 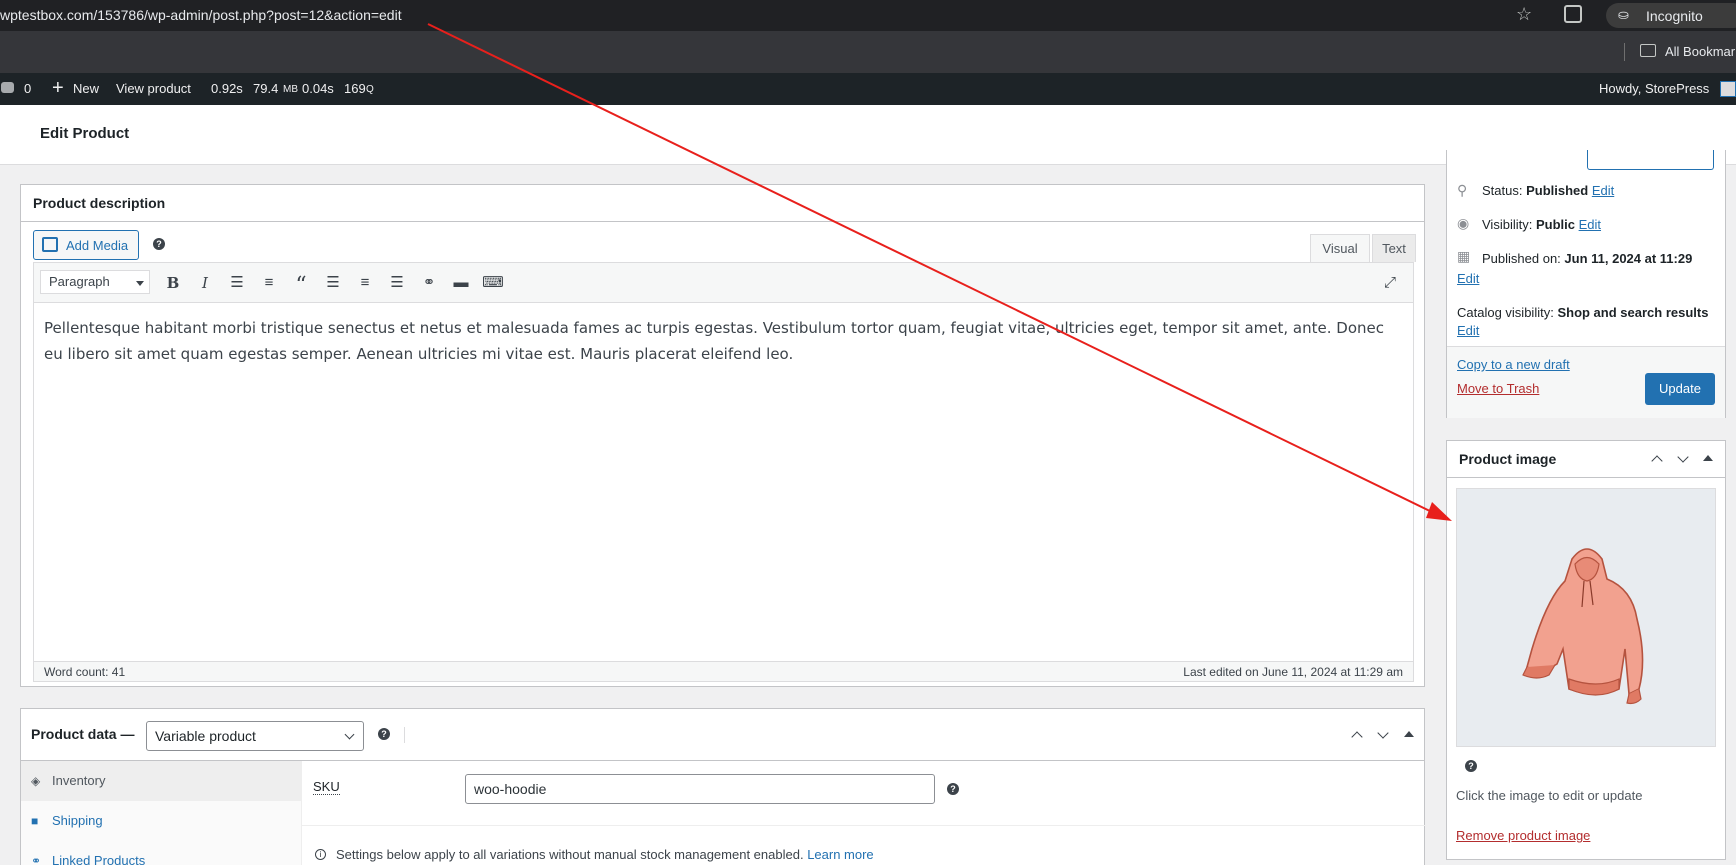 What do you see at coordinates (95, 282) in the screenshot?
I see `format-select: Paragraph` at bounding box center [95, 282].